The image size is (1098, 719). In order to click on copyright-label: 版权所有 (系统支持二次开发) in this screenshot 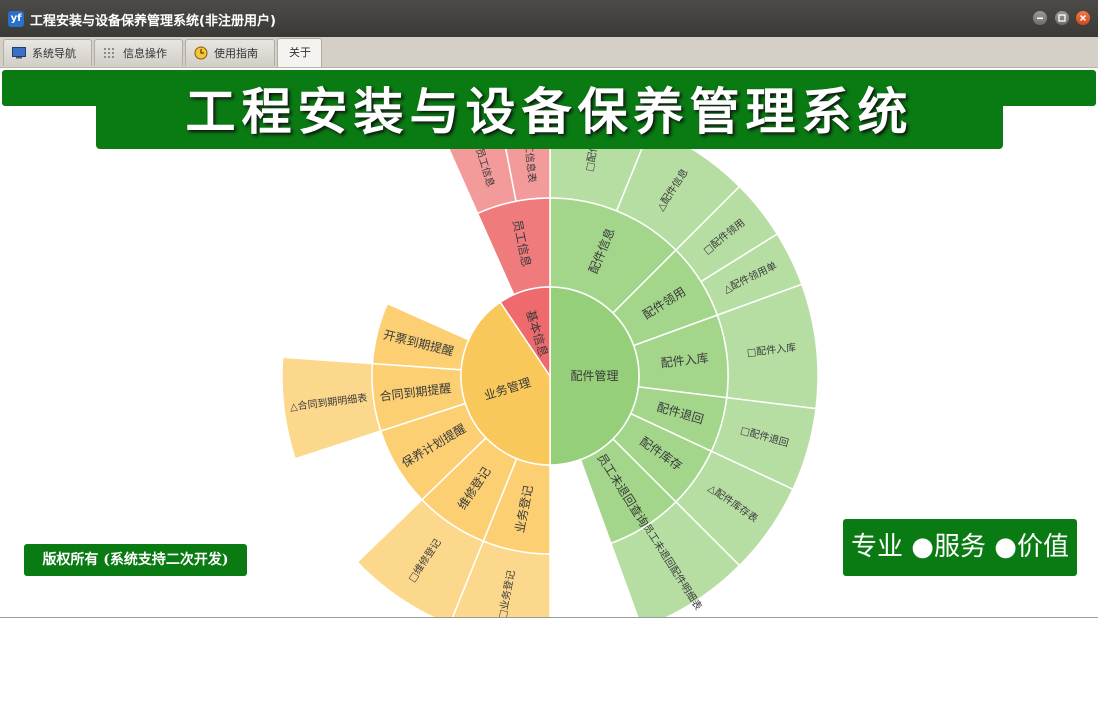, I will do `click(135, 560)`.